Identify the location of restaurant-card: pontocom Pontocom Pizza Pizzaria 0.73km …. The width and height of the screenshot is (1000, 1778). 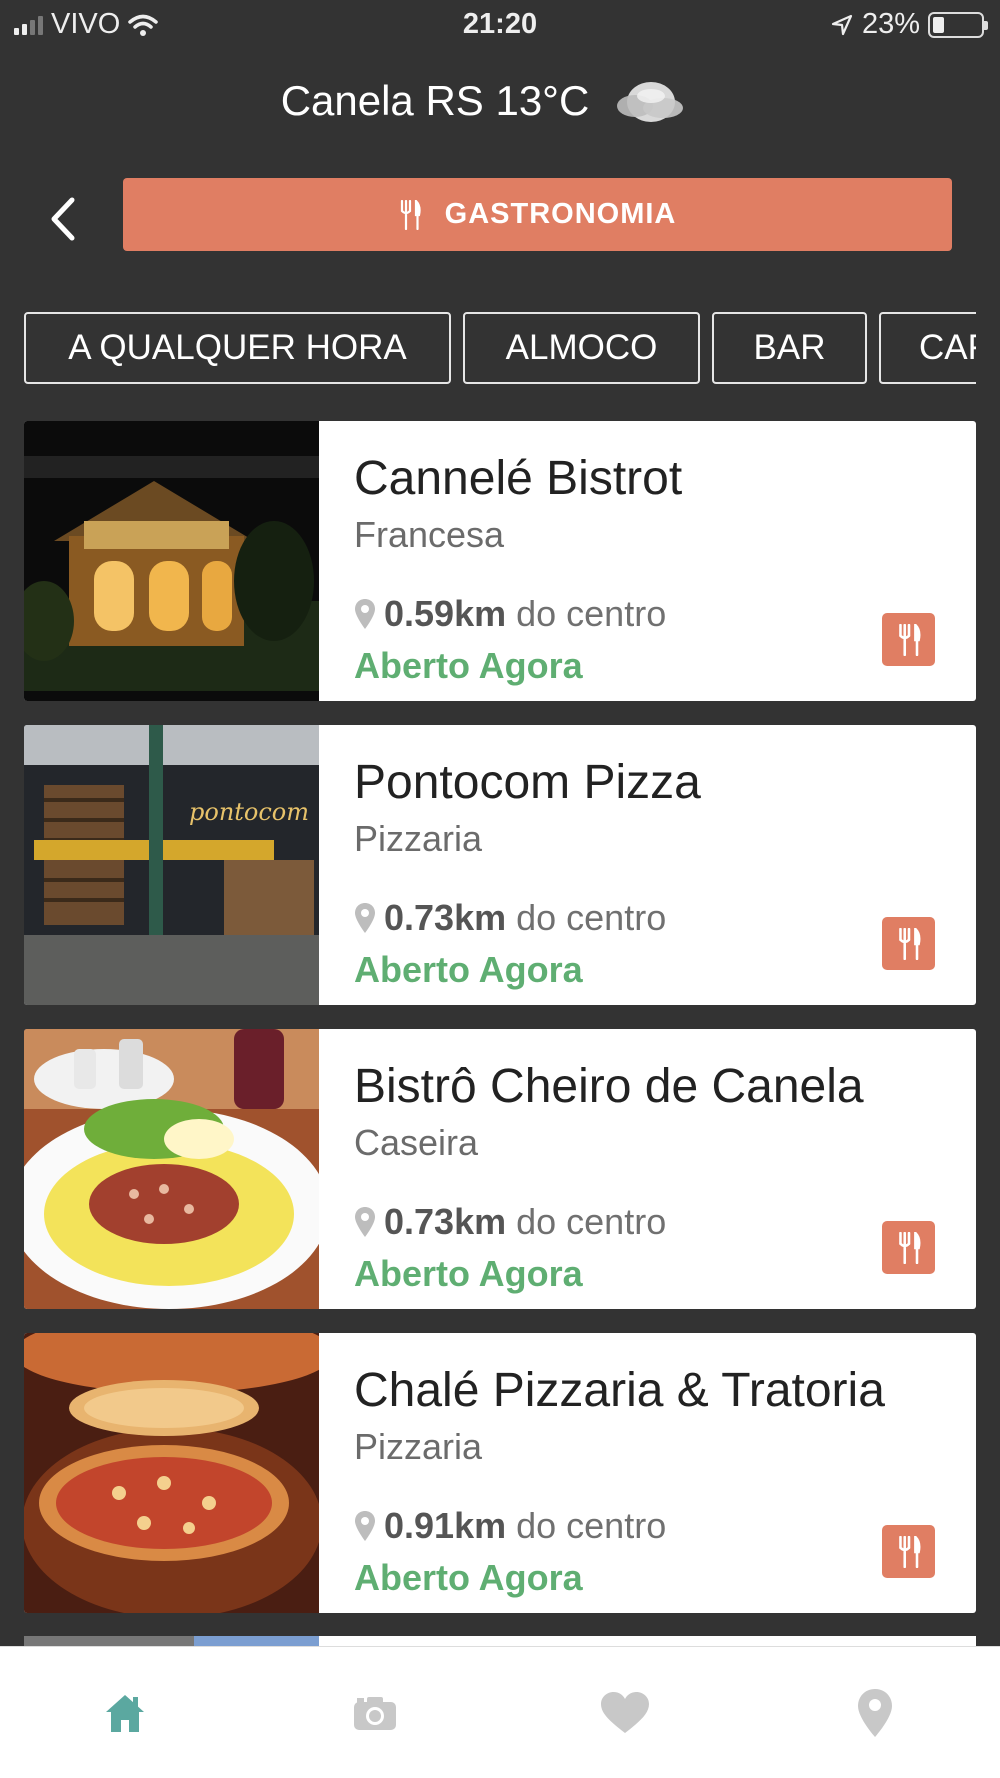
(500, 865).